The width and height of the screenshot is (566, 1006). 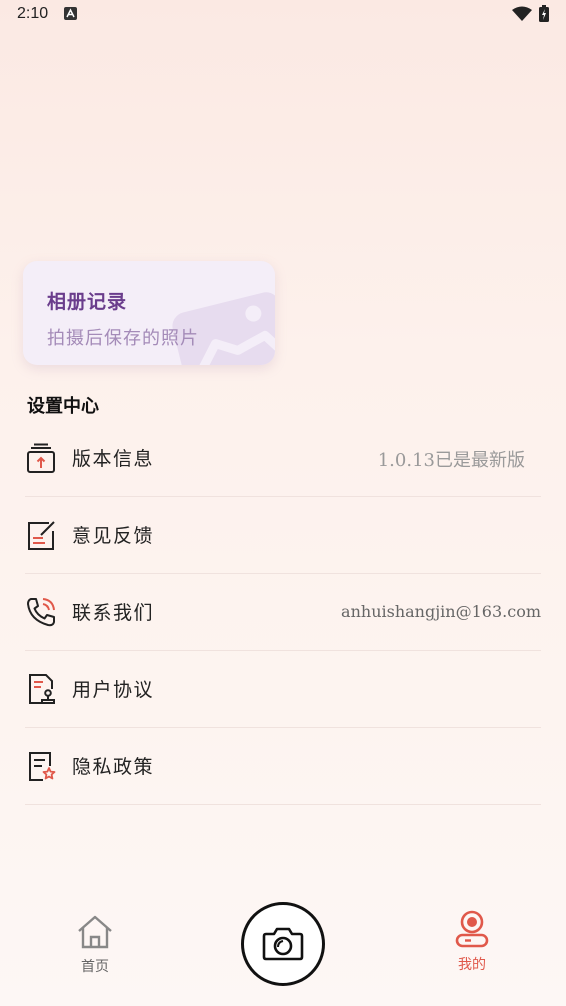 What do you see at coordinates (42, 689) in the screenshot?
I see `agreement-icon` at bounding box center [42, 689].